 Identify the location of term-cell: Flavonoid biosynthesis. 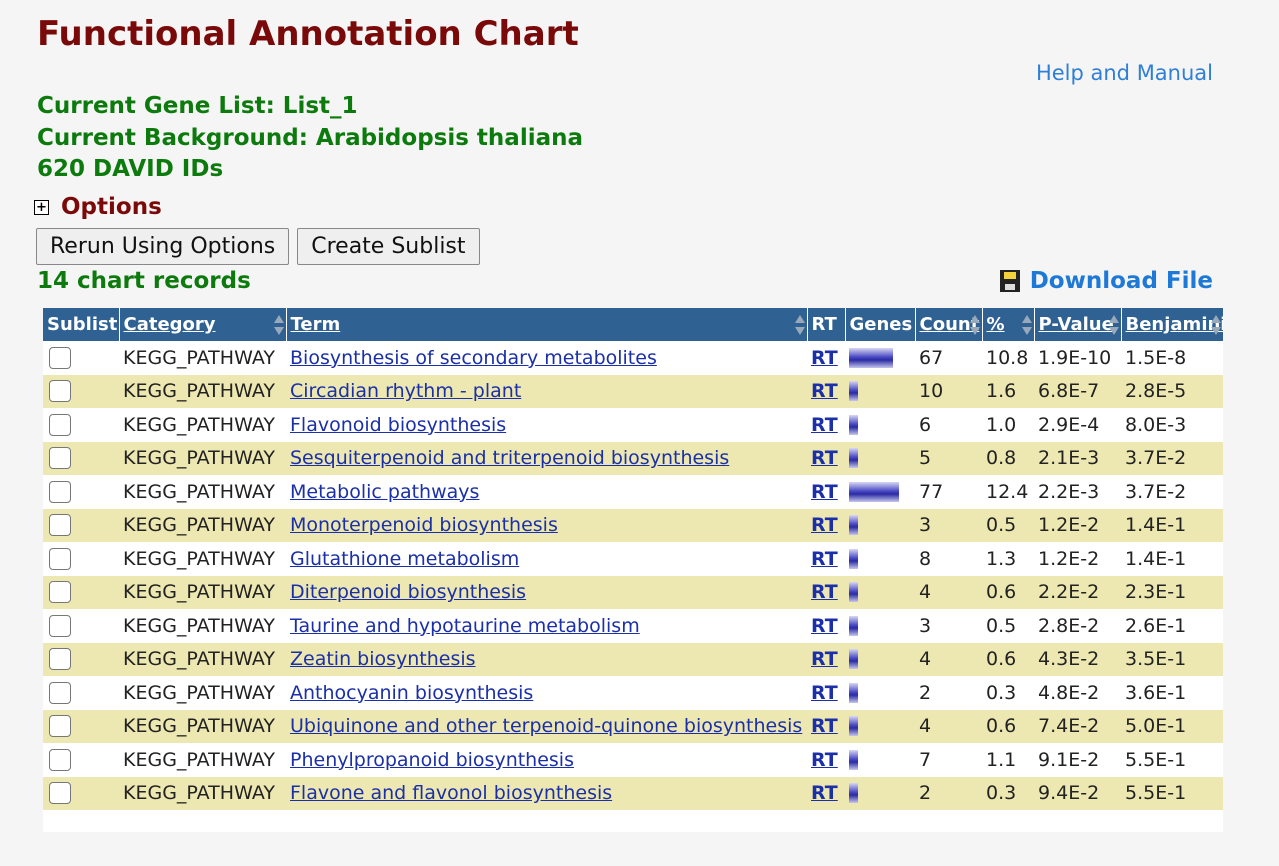
(546, 425).